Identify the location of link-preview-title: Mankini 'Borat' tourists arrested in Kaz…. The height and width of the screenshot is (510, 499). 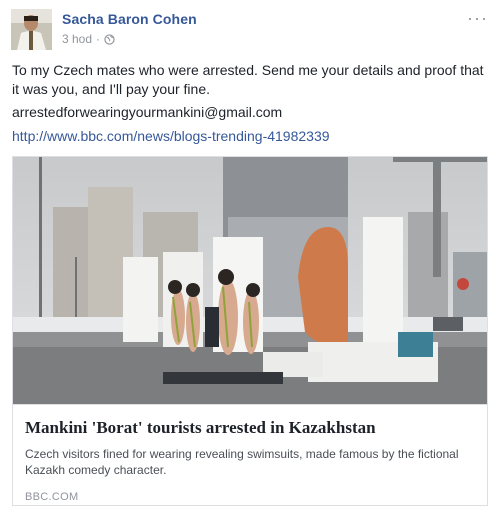
(200, 428).